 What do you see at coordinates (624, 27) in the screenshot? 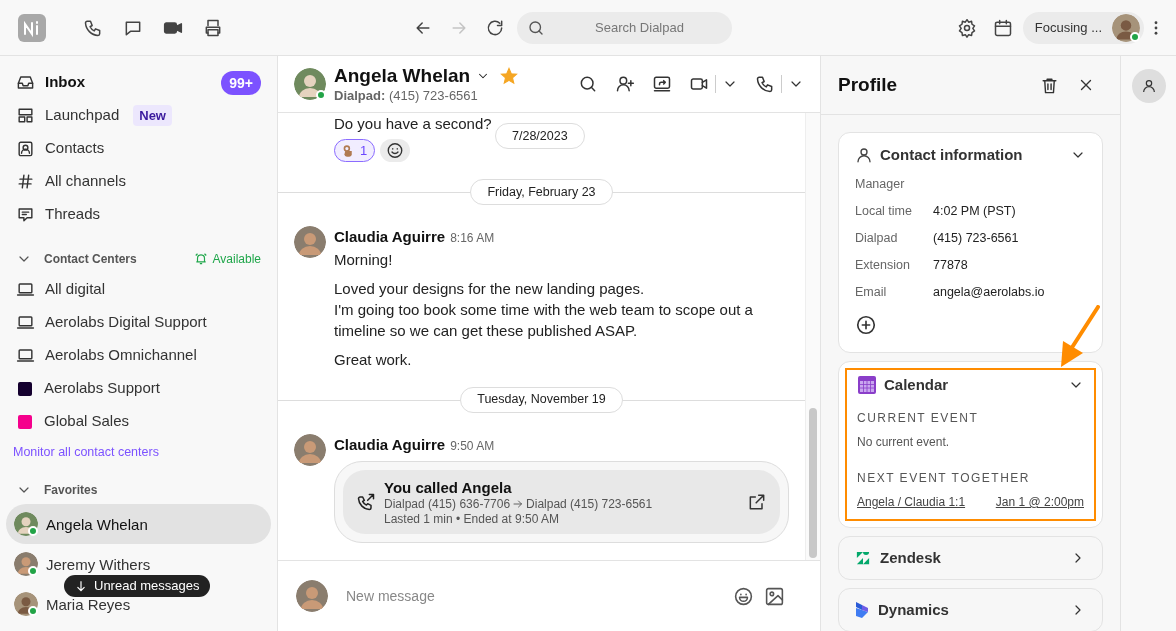
I see `search-field: Search Dialpad` at bounding box center [624, 27].